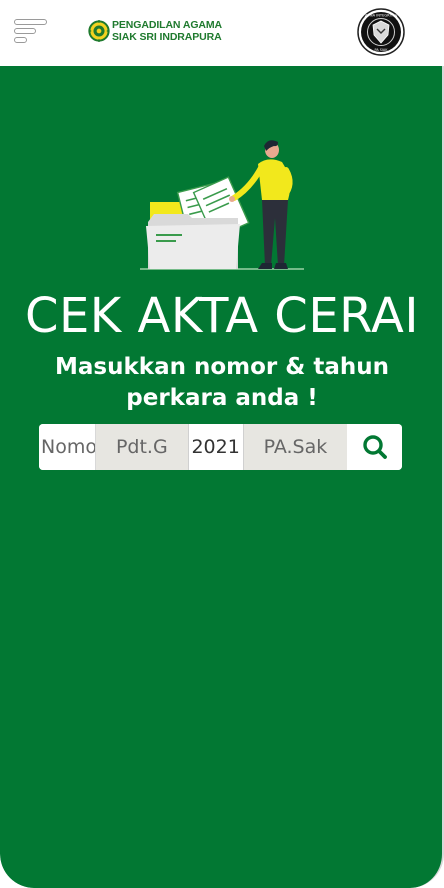  What do you see at coordinates (381, 32) in the screenshot?
I see `zona-integritas-badge-icon: ZONA INTEGRITAS PA SIAK` at bounding box center [381, 32].